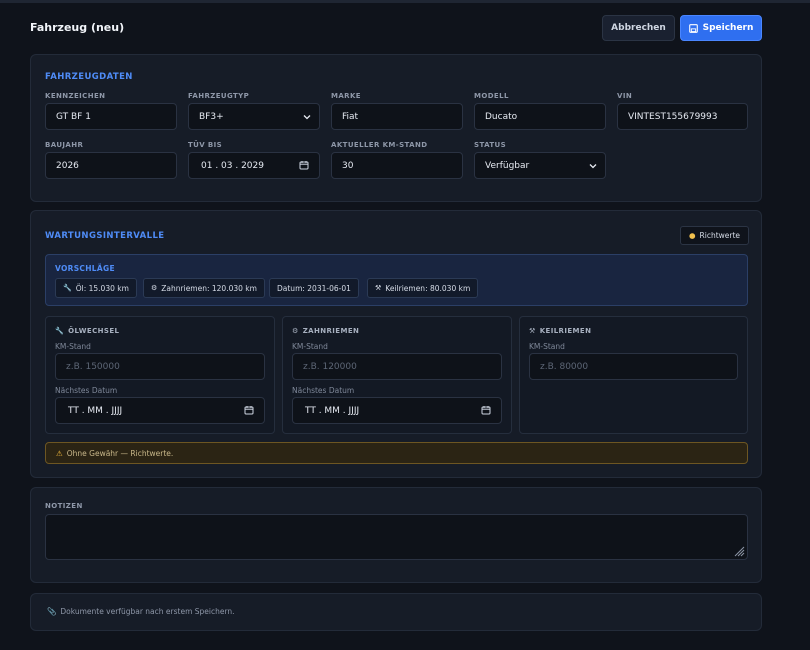  I want to click on suggestions-title: VORSCHLÄGE, so click(85, 268).